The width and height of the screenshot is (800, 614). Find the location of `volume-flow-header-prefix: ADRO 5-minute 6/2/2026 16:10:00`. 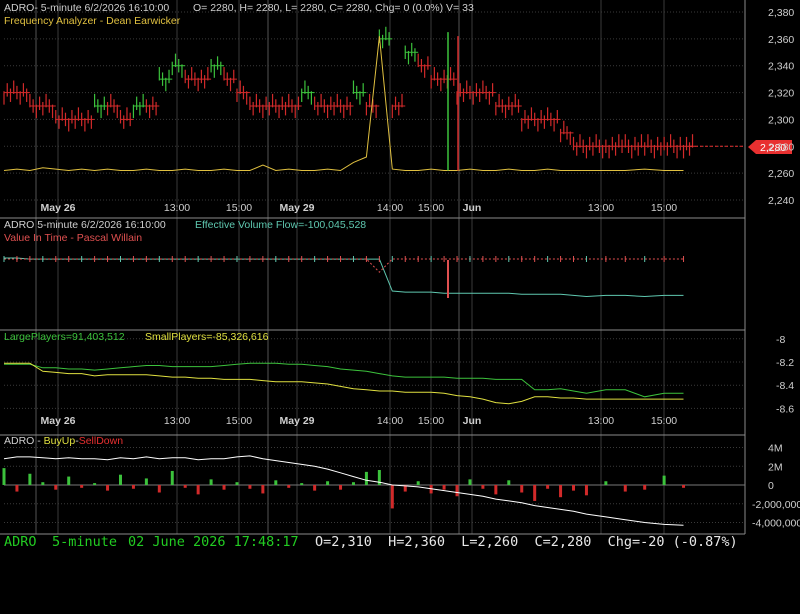

volume-flow-header-prefix: ADRO 5-minute 6/2/2026 16:10:00 is located at coordinates (85, 225).